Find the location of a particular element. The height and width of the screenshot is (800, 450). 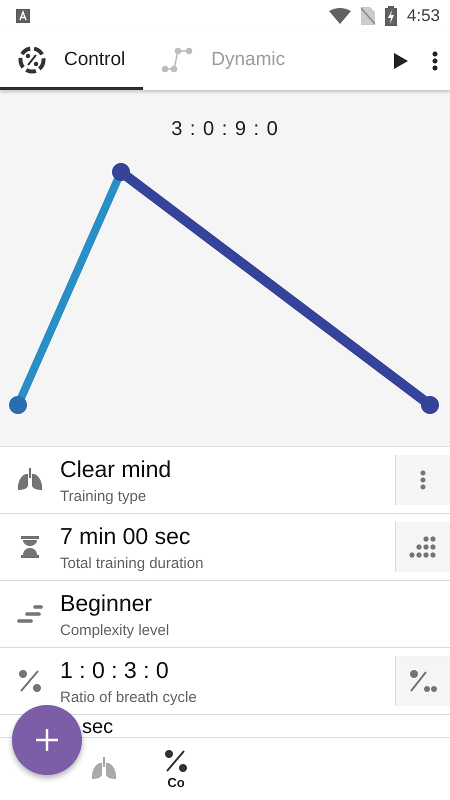

plus-icon is located at coordinates (47, 740).